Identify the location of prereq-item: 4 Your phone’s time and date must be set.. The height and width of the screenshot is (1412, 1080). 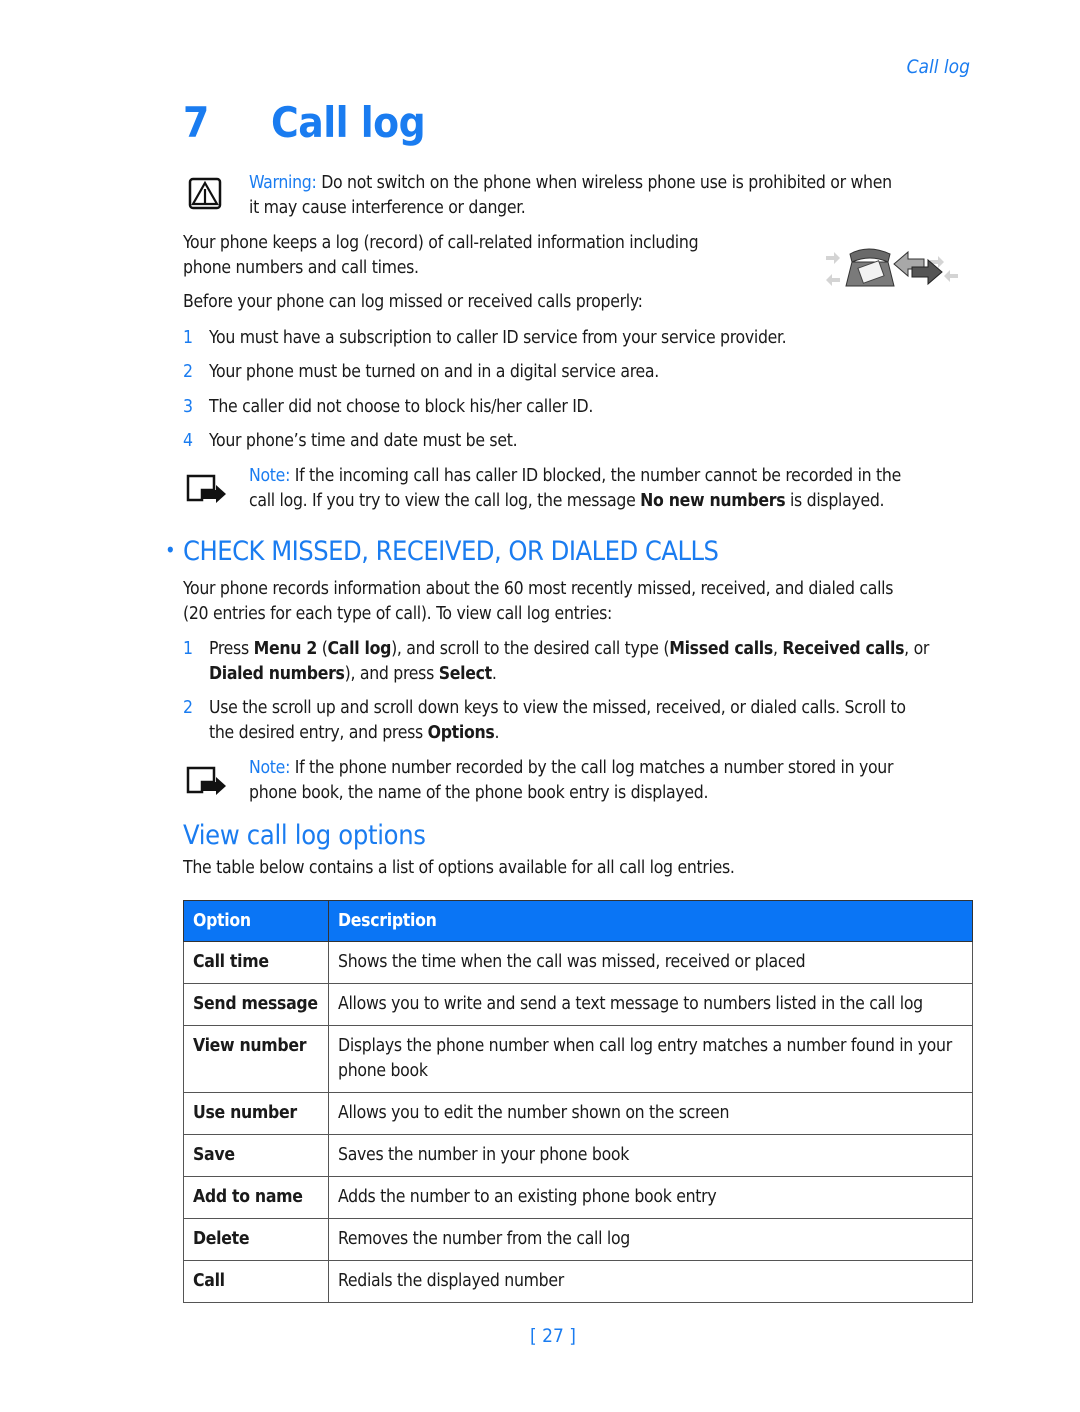
(350, 441).